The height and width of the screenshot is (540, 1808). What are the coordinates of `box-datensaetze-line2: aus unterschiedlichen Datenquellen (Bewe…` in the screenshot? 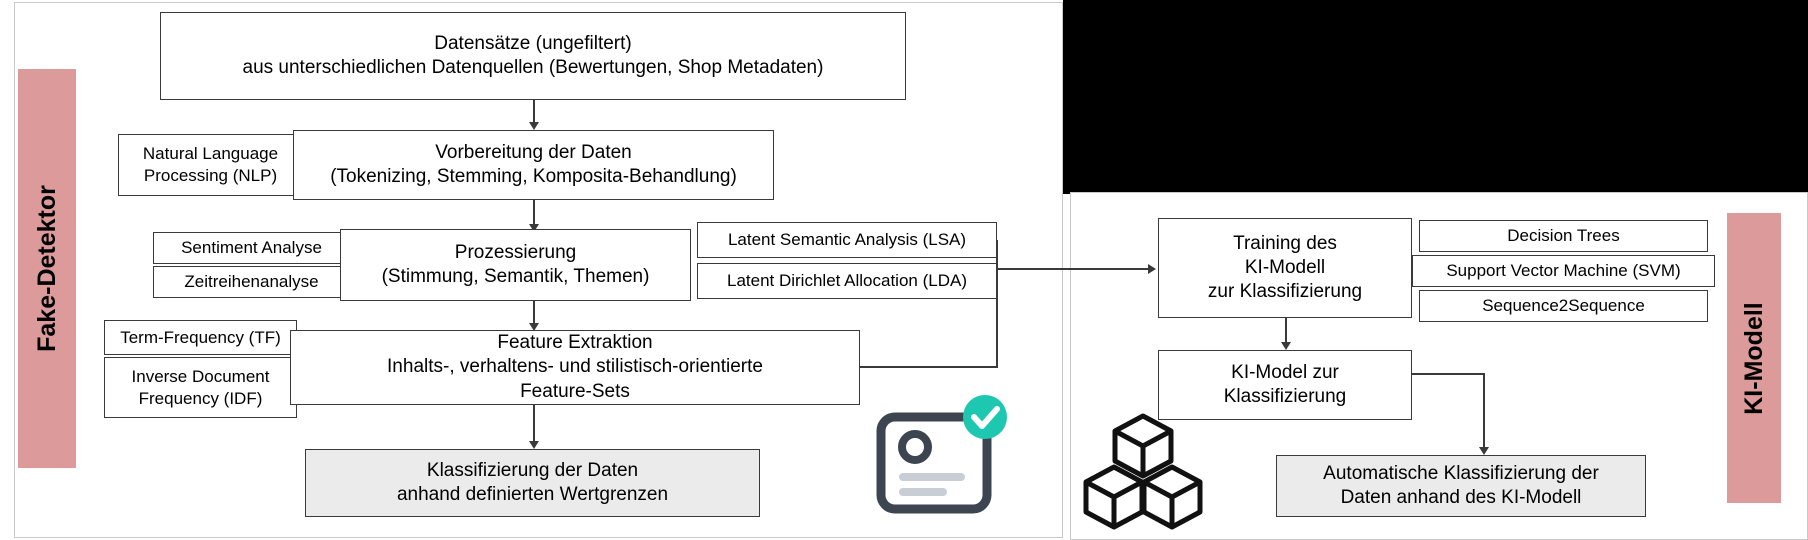 It's located at (533, 67).